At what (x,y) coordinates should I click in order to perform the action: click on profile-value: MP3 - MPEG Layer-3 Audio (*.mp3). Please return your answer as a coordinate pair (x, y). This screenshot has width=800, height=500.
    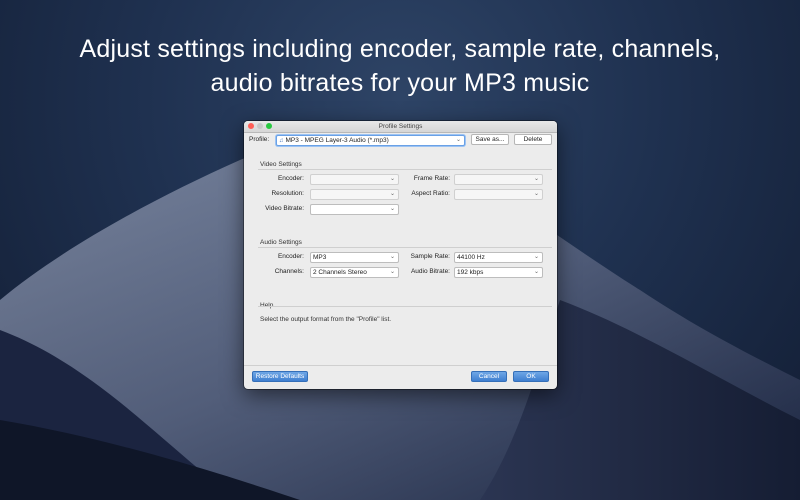
    Looking at the image, I should click on (337, 140).